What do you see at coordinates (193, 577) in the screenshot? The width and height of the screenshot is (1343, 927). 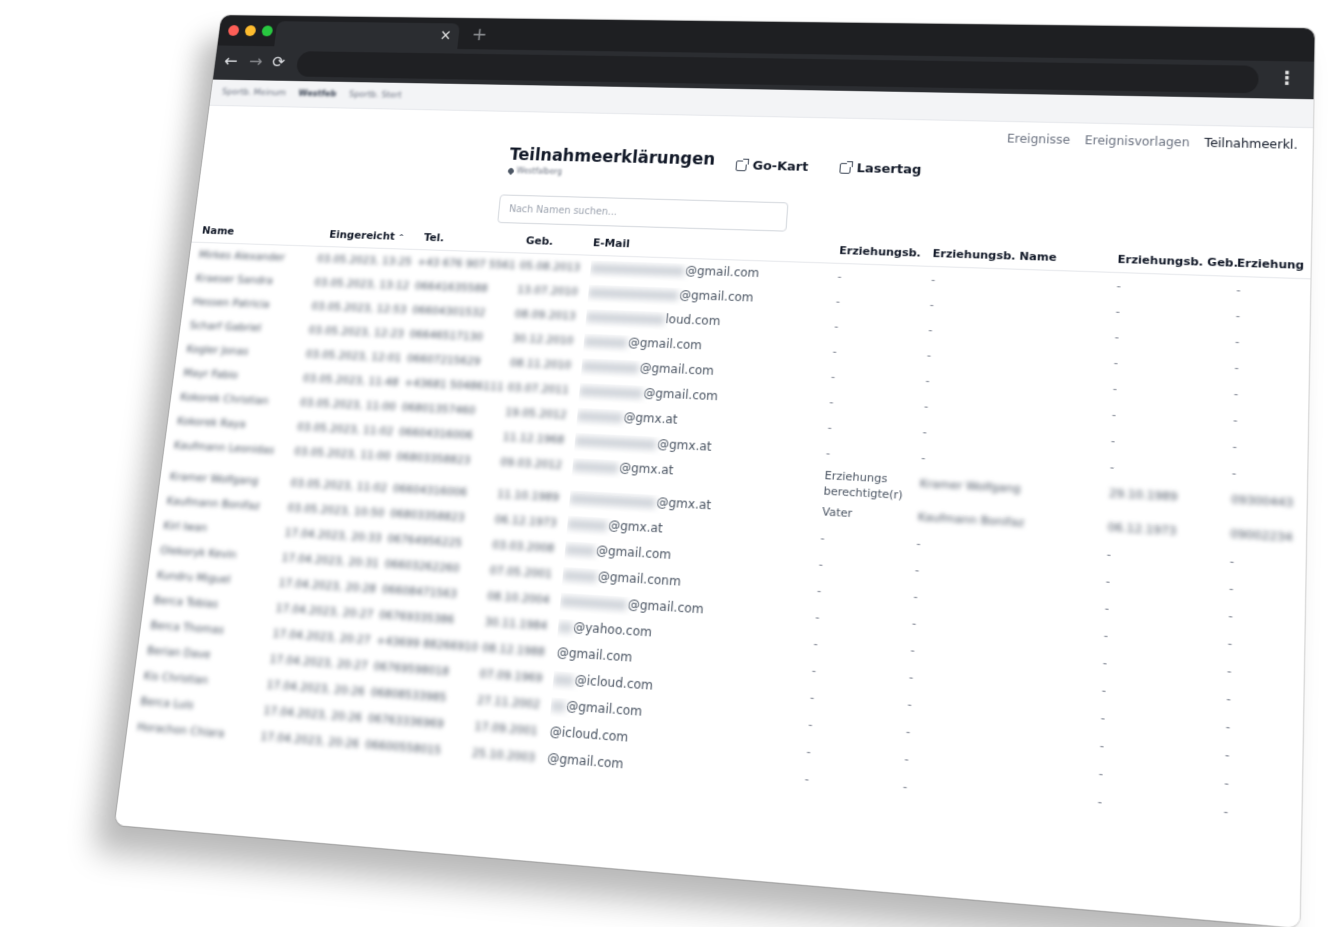 I see `cell-name: Kundru Miguel` at bounding box center [193, 577].